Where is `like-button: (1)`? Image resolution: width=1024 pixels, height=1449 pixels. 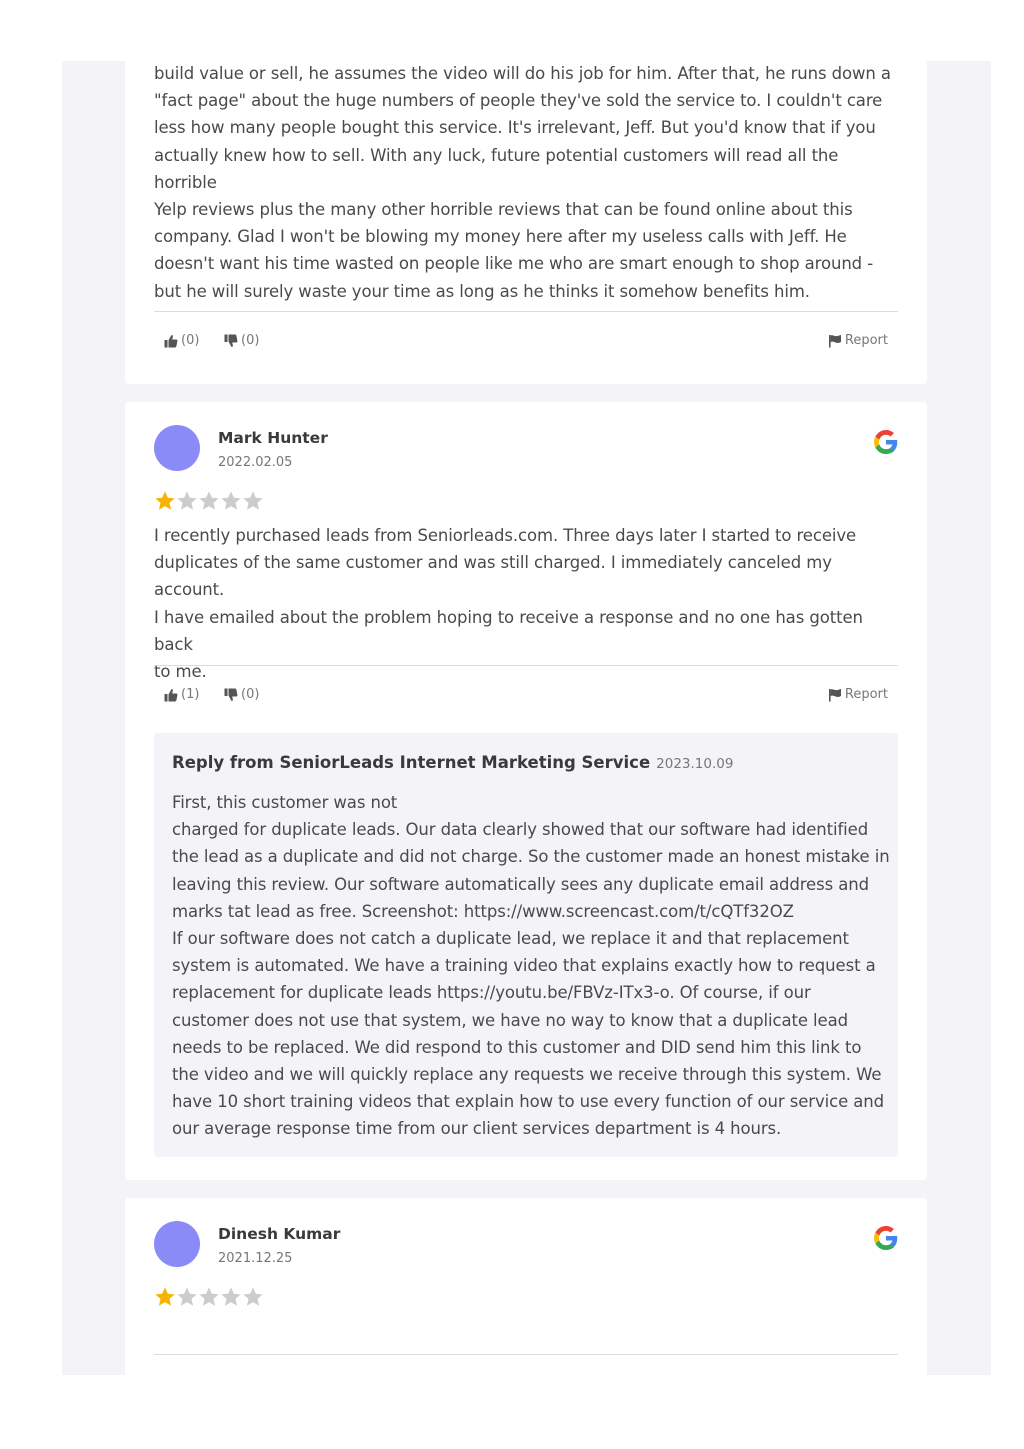 like-button: (1) is located at coordinates (181, 694).